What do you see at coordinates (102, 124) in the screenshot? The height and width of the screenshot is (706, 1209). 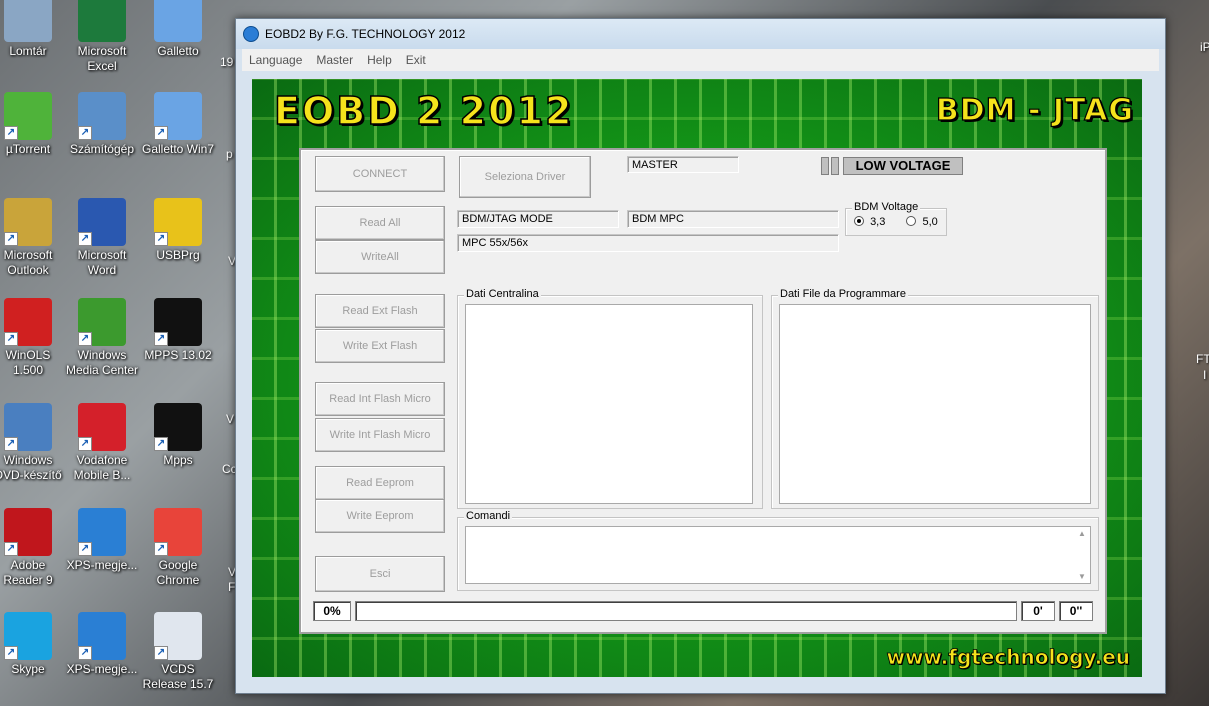 I see `desktop-icon: ↗ Számítógép` at bounding box center [102, 124].